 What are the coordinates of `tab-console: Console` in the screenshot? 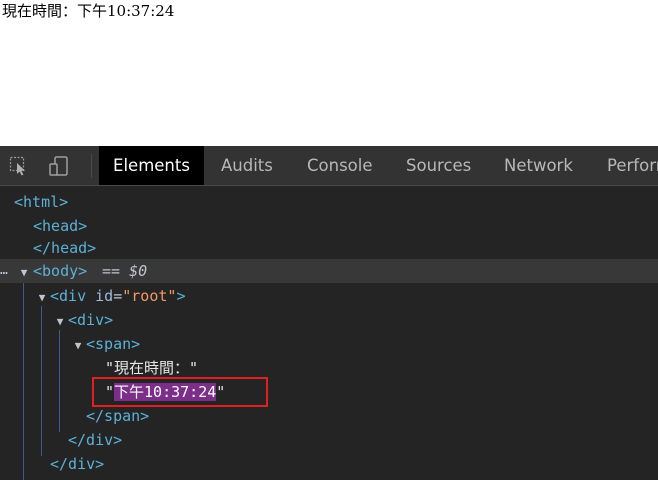 It's located at (340, 165).